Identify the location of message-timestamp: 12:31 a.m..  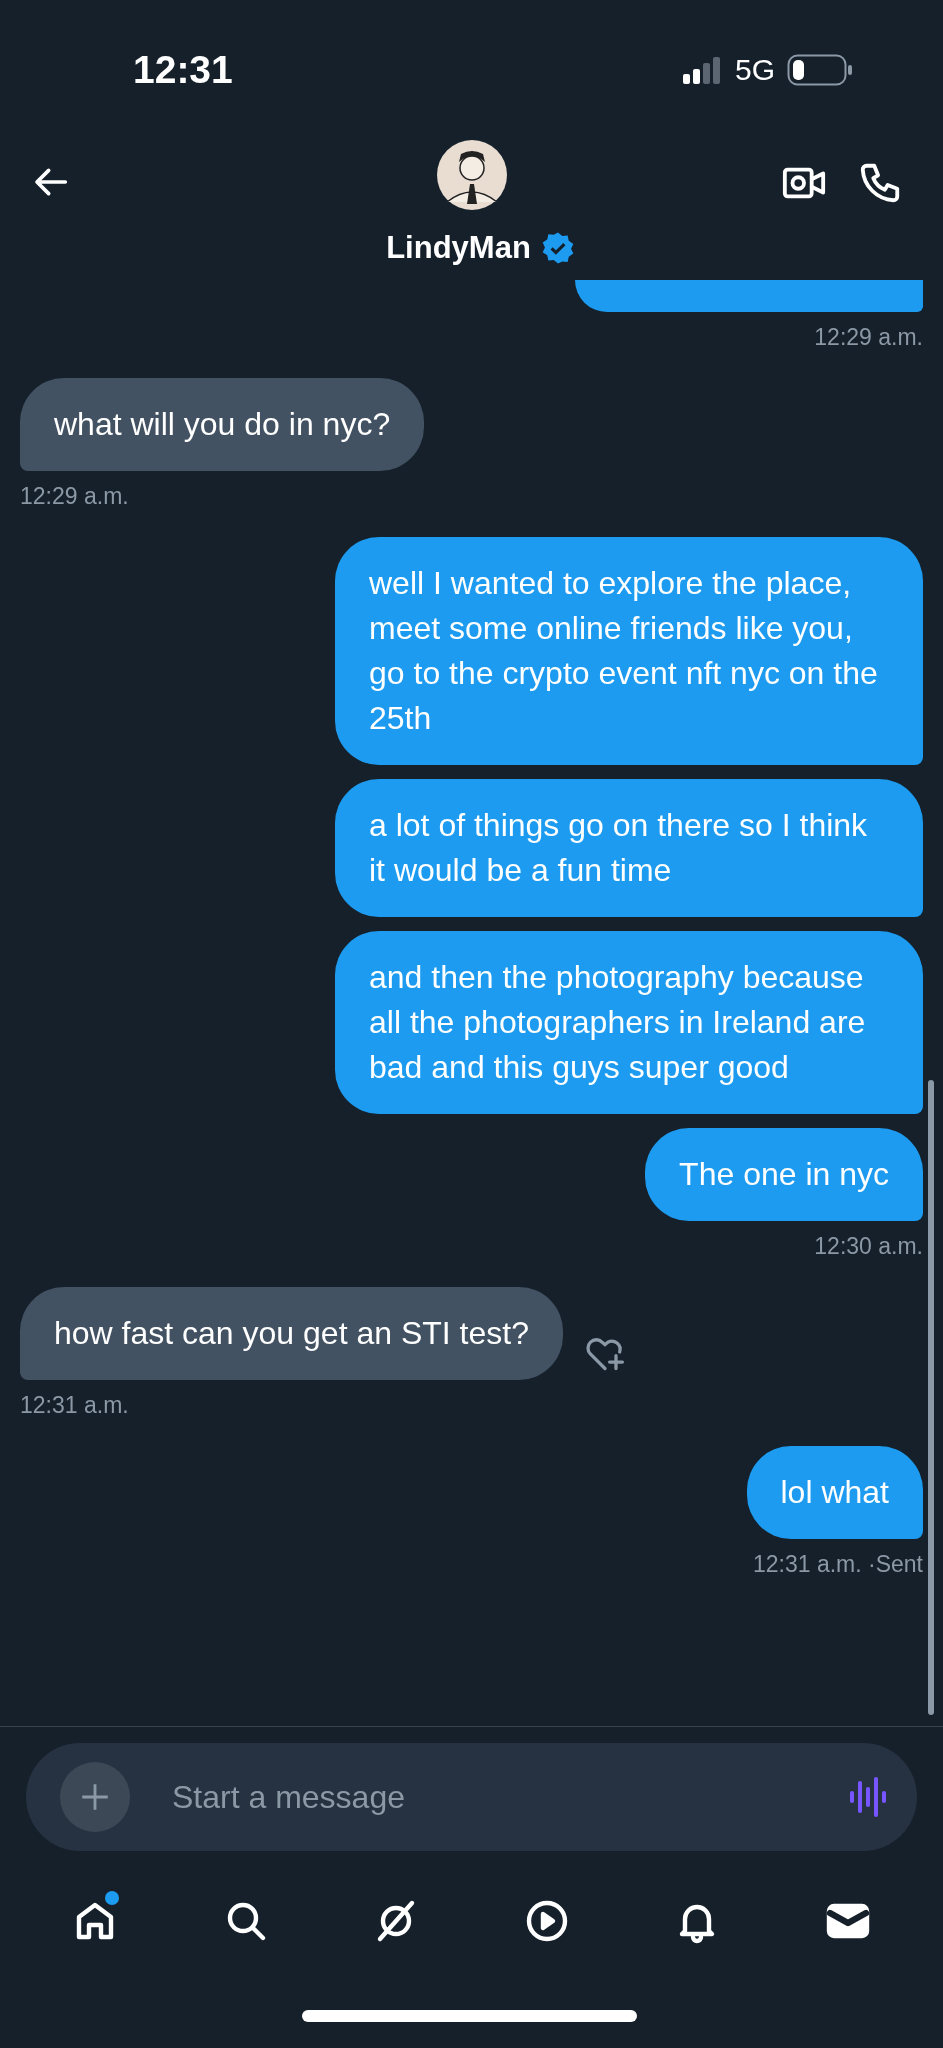
(74, 1405).